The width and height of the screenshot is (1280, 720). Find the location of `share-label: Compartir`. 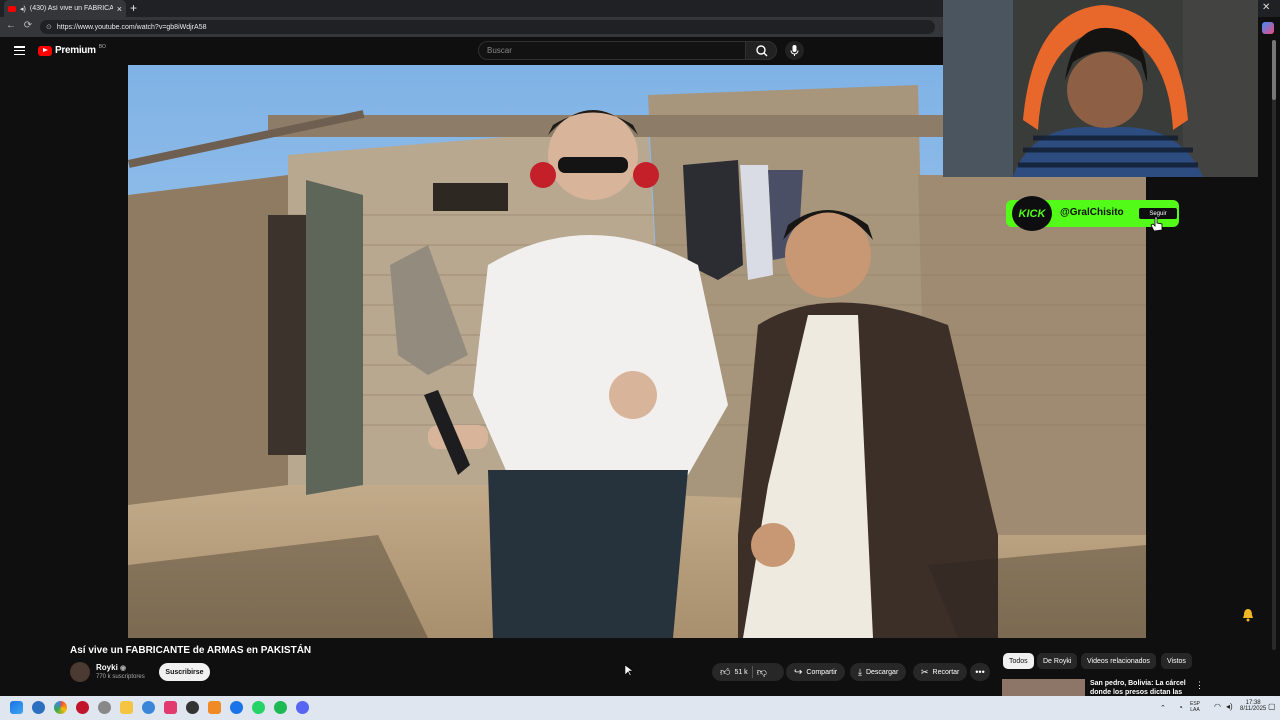

share-label: Compartir is located at coordinates (822, 672).